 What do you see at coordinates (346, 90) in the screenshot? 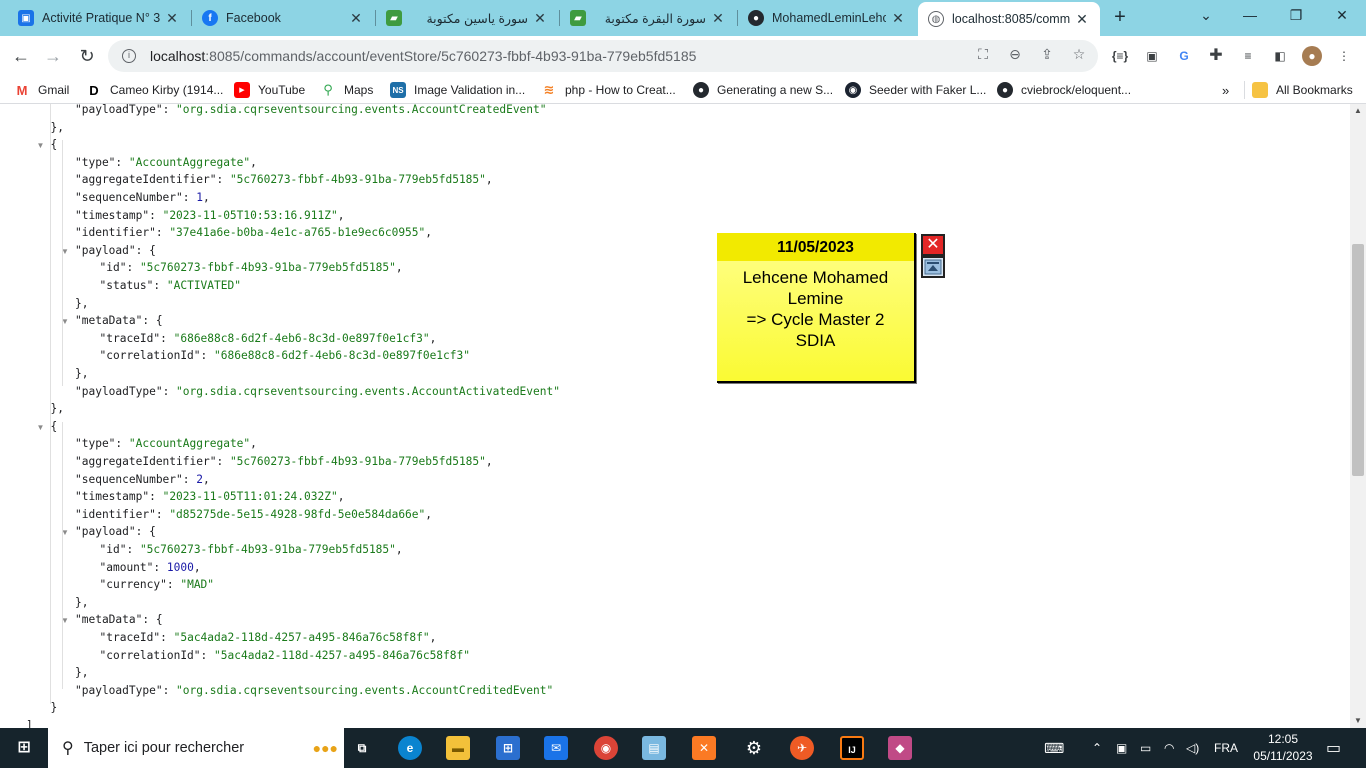
I see `bookmark-maps: ⚲ Maps` at bounding box center [346, 90].